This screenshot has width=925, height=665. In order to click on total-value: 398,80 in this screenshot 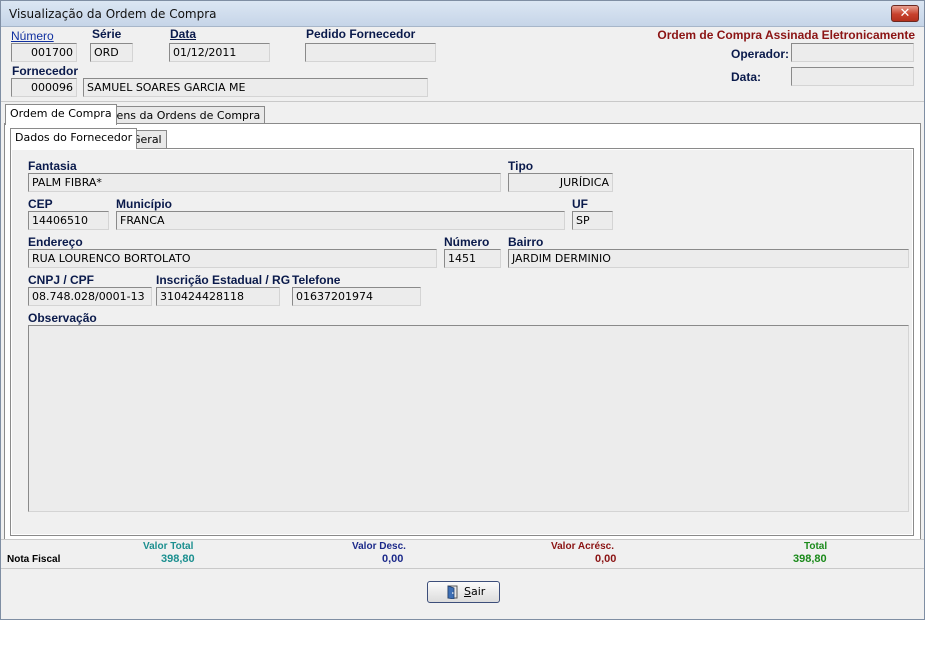, I will do `click(810, 559)`.